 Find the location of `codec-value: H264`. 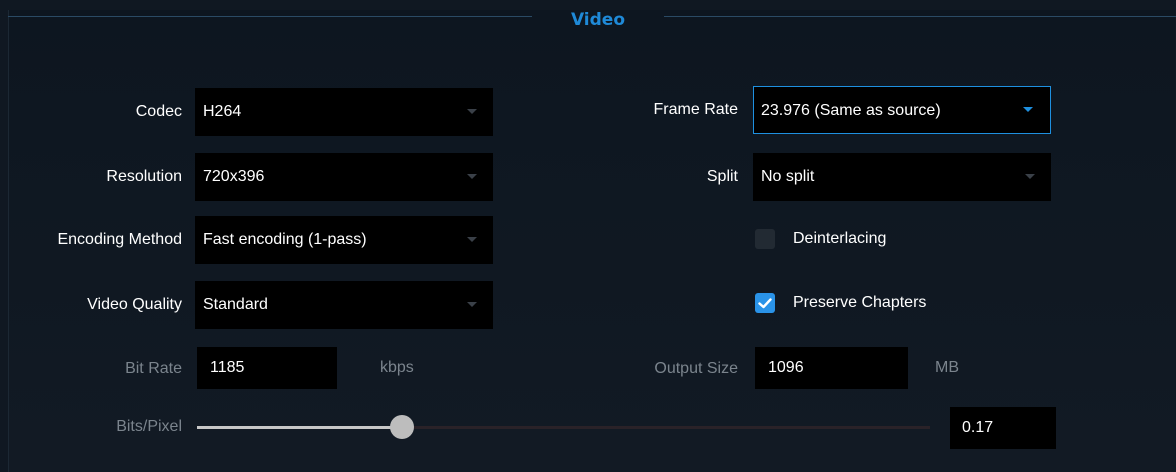

codec-value: H264 is located at coordinates (222, 111).